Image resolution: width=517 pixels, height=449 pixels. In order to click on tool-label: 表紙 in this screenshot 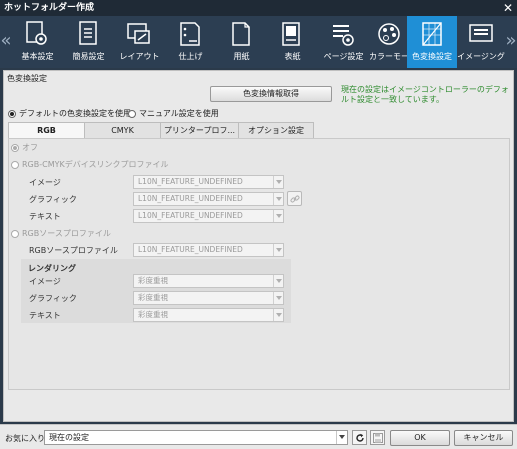, I will do `click(292, 56)`.